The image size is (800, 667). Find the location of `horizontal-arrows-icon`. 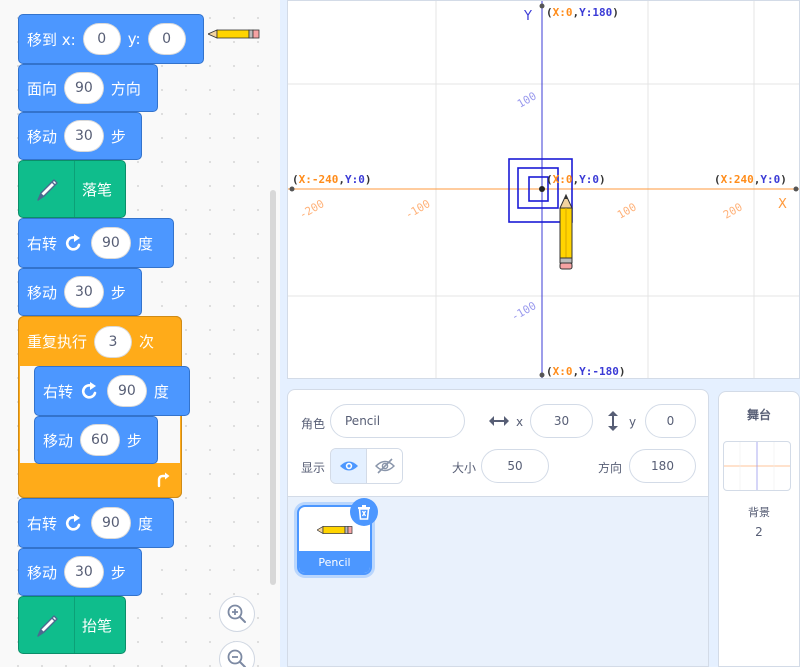

horizontal-arrows-icon is located at coordinates (499, 421).